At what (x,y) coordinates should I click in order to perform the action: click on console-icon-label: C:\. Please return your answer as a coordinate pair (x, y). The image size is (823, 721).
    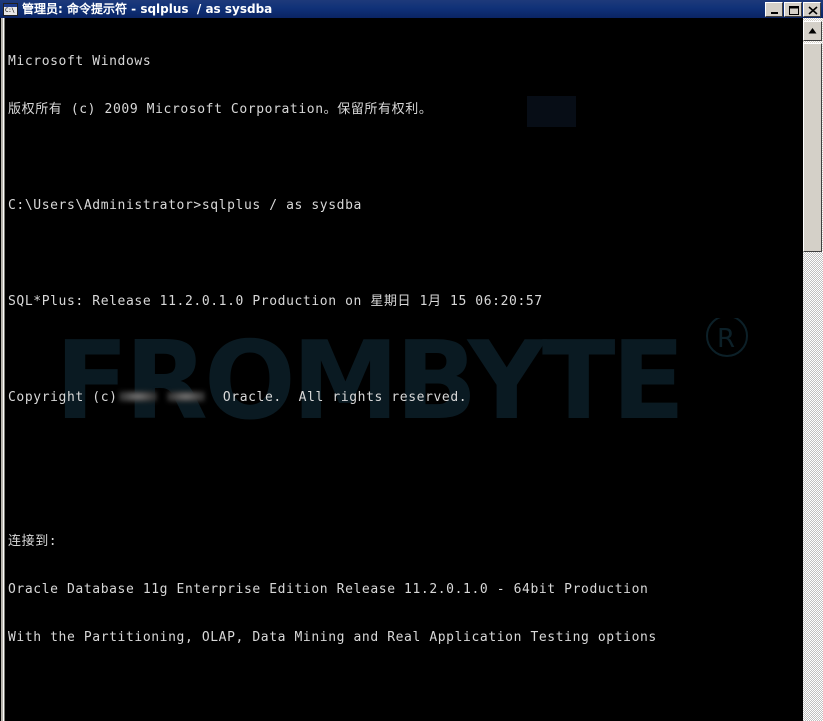
    Looking at the image, I should click on (10, 10).